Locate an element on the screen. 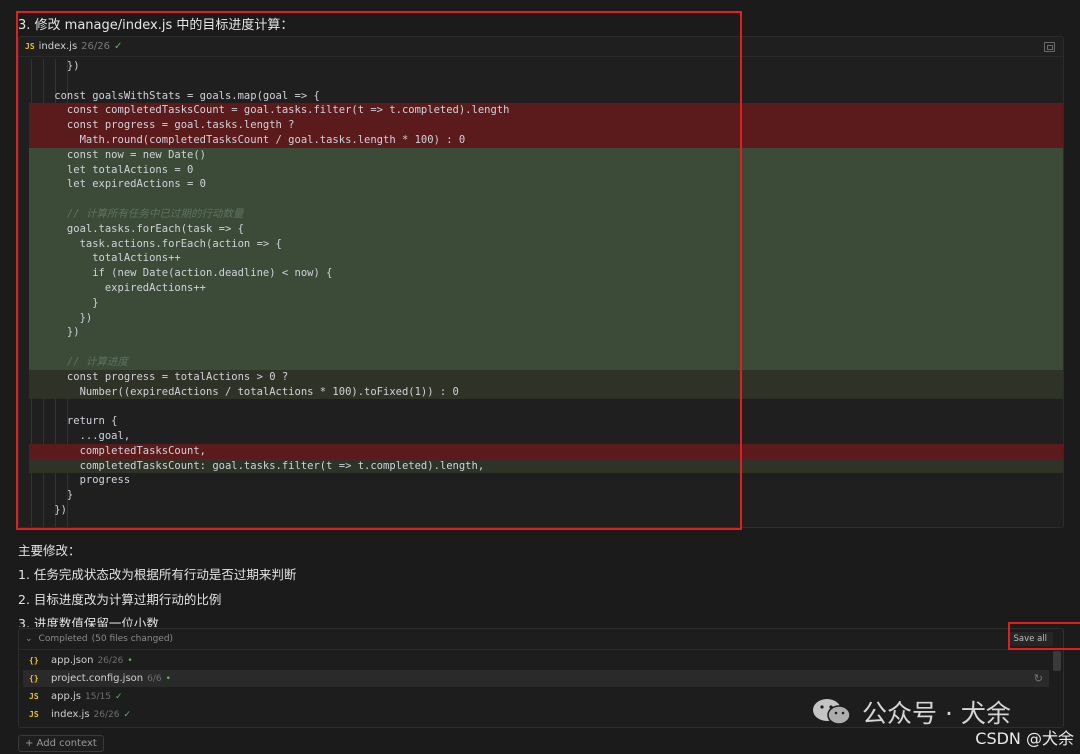 This screenshot has width=1080, height=754. files-changed-count: (50 files changed) is located at coordinates (132, 639).